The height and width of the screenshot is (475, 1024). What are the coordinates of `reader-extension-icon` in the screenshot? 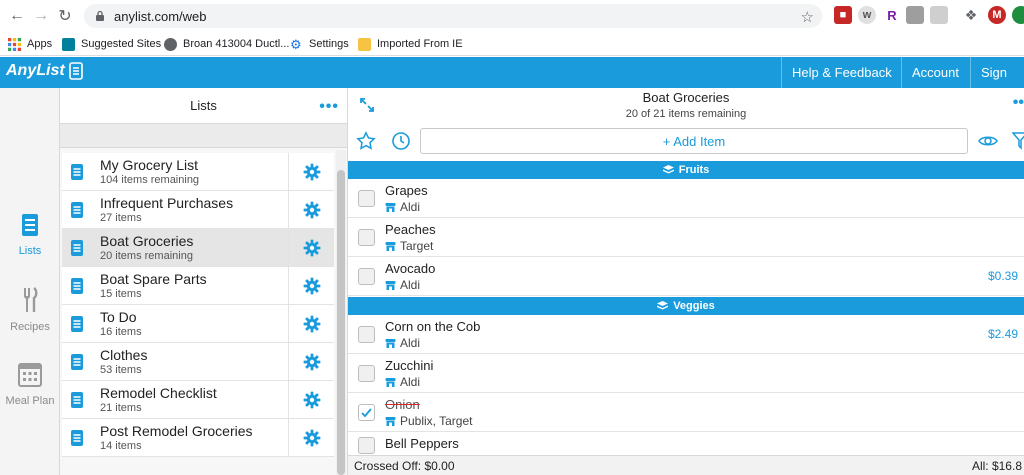 It's located at (915, 15).